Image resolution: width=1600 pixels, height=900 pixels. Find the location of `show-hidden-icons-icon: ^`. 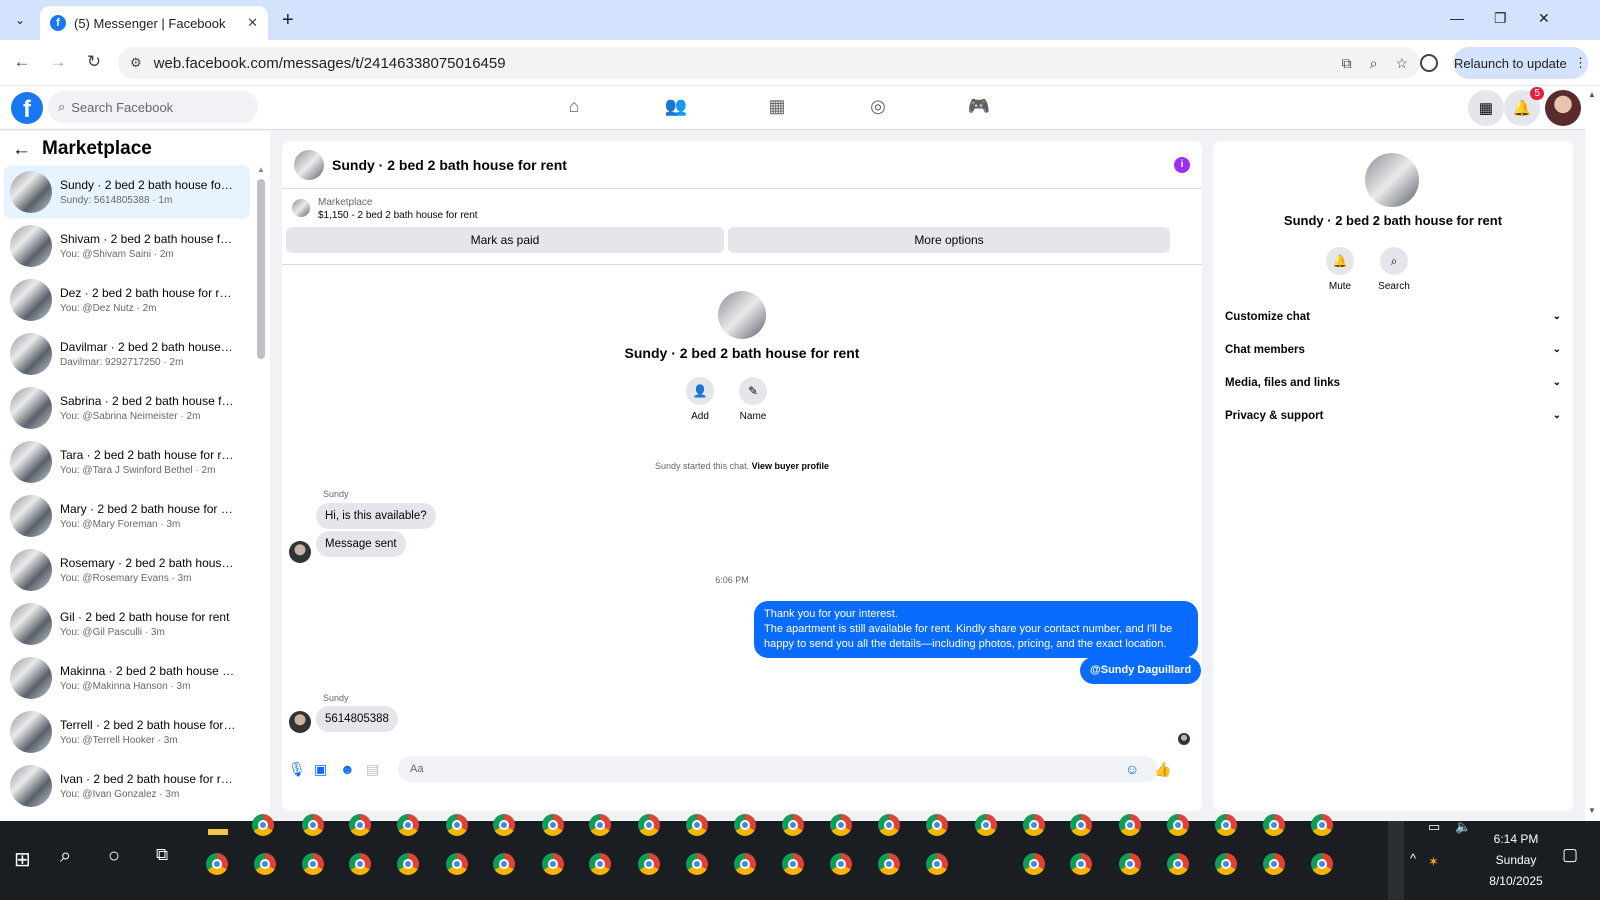

show-hidden-icons-icon: ^ is located at coordinates (1413, 858).